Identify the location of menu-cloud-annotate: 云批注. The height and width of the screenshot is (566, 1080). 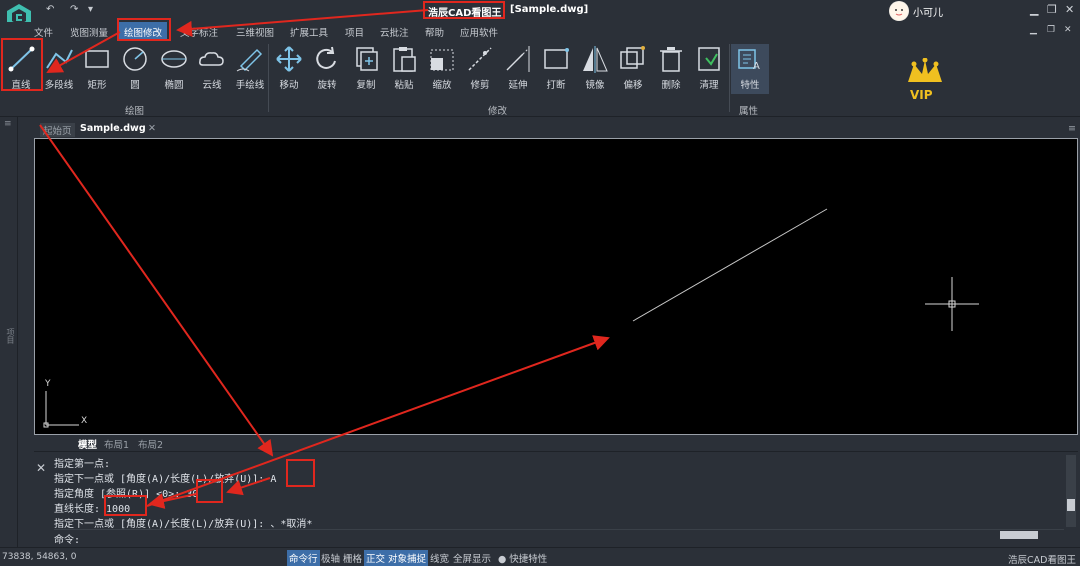
(394, 32).